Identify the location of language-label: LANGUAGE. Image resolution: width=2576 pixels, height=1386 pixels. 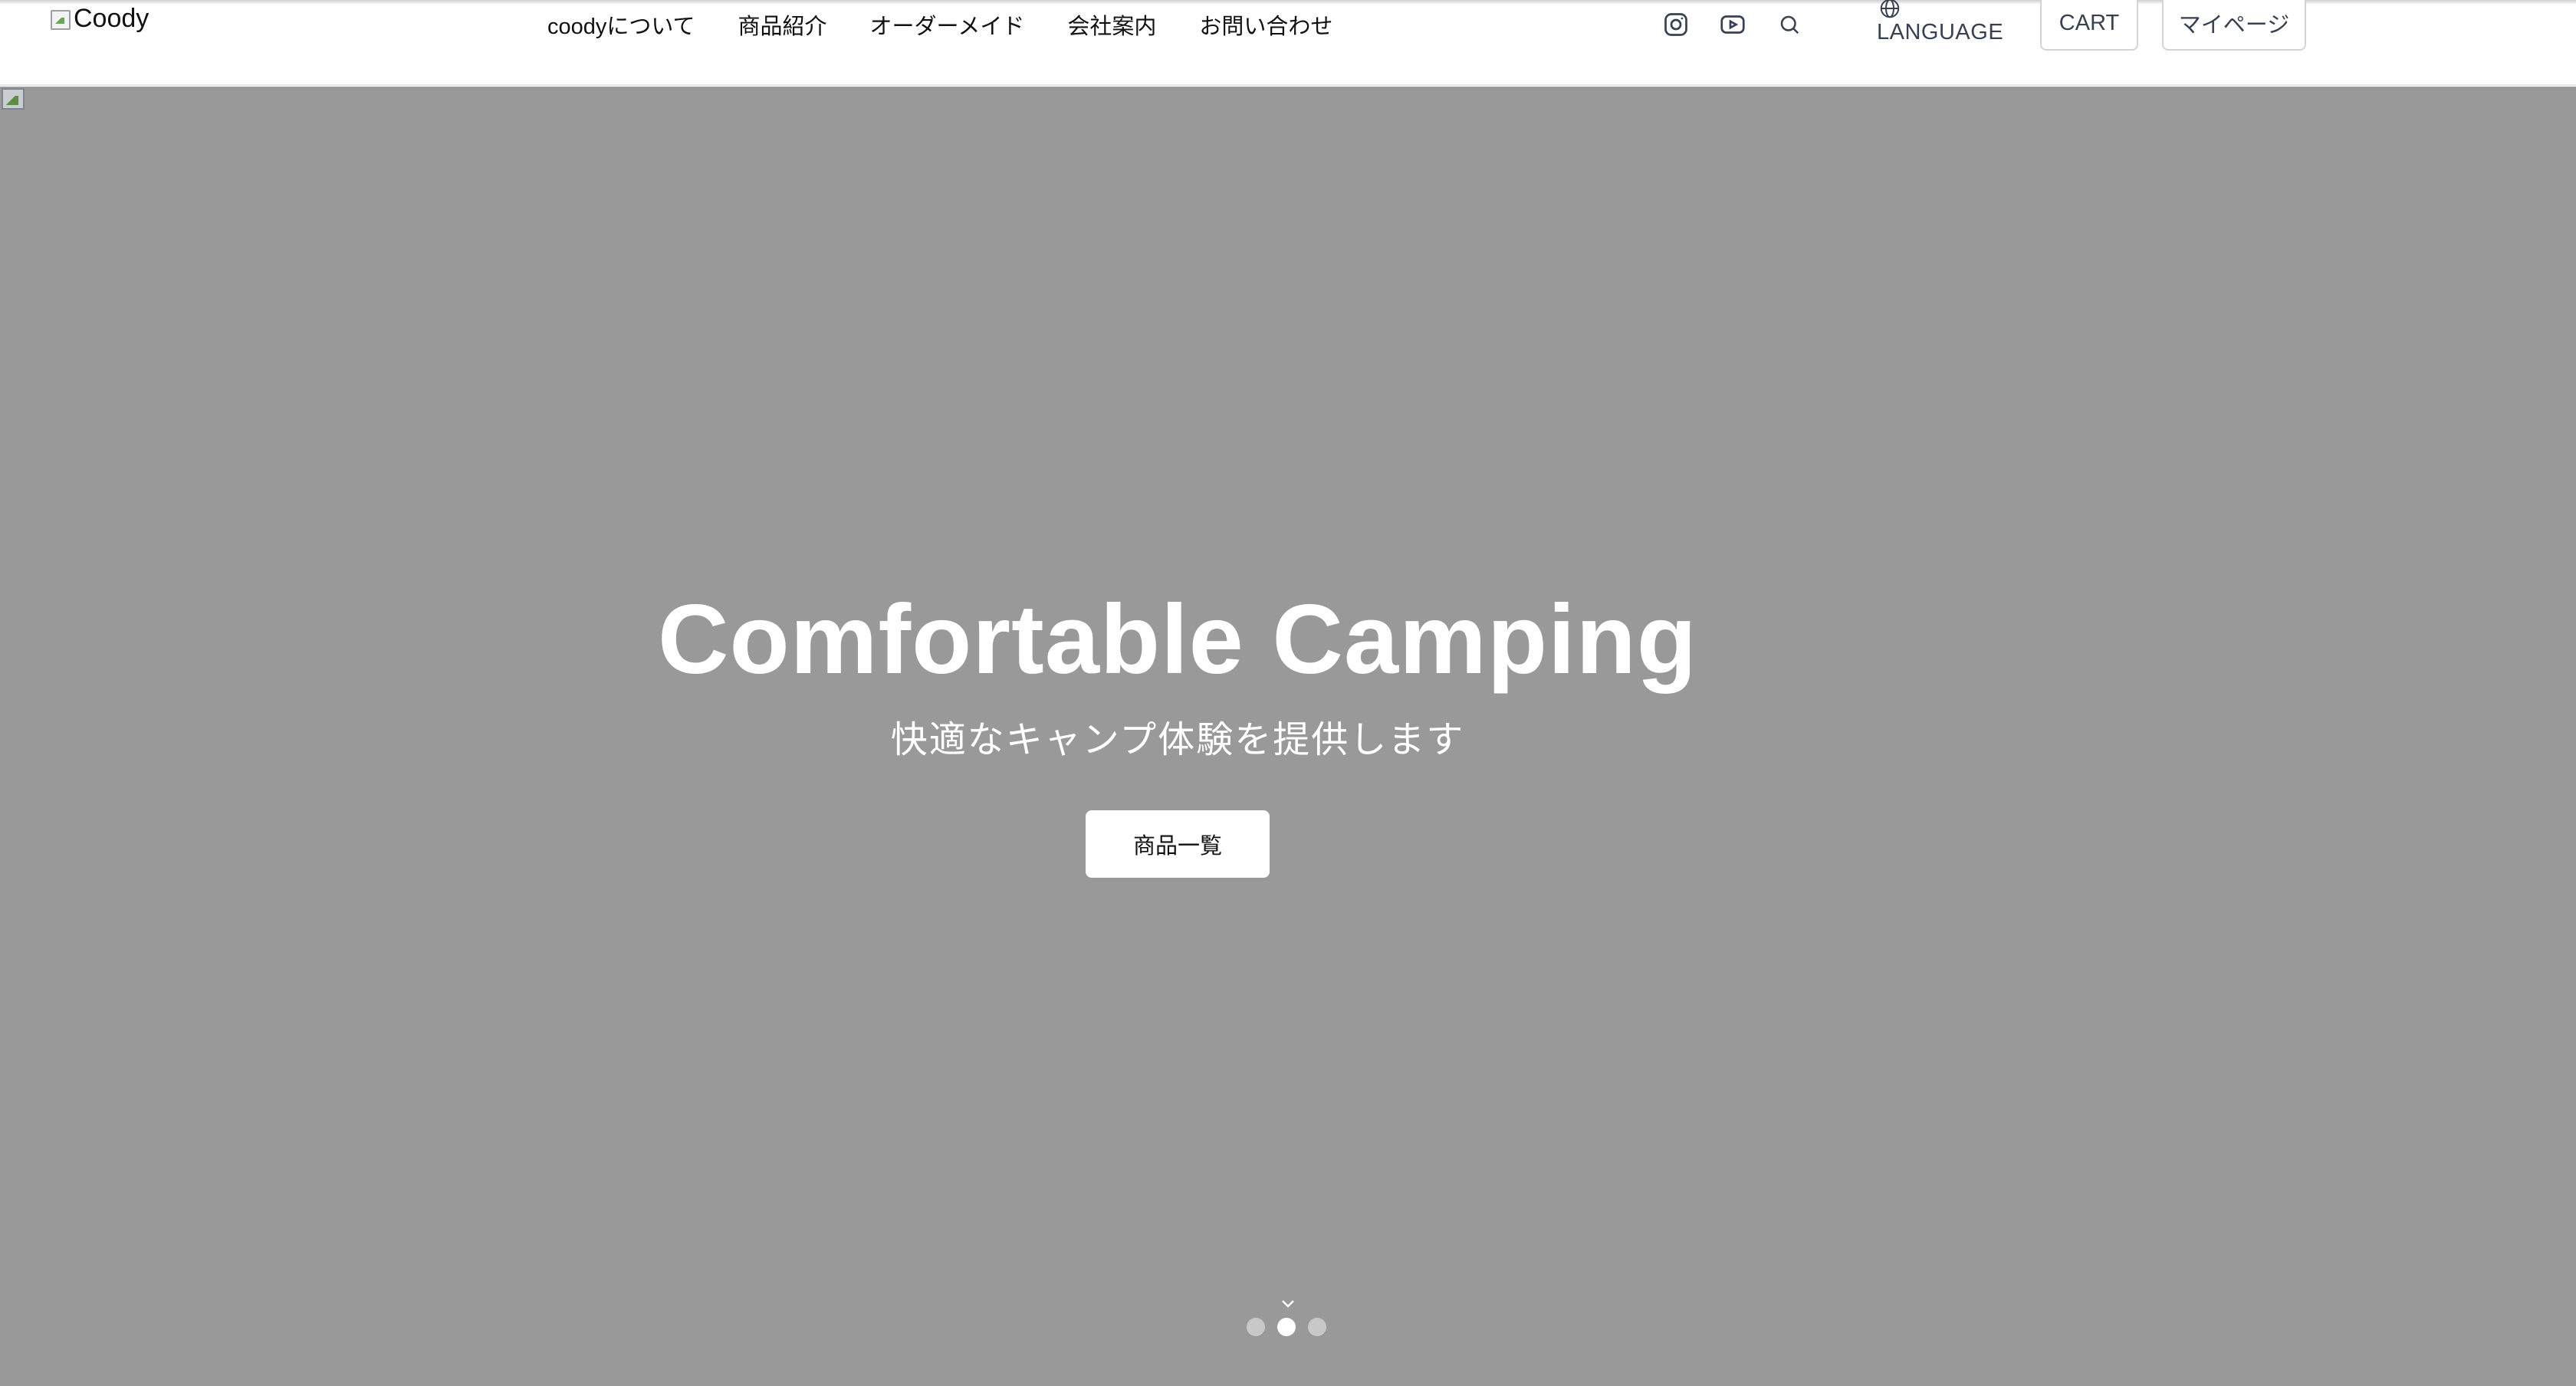
(1940, 32).